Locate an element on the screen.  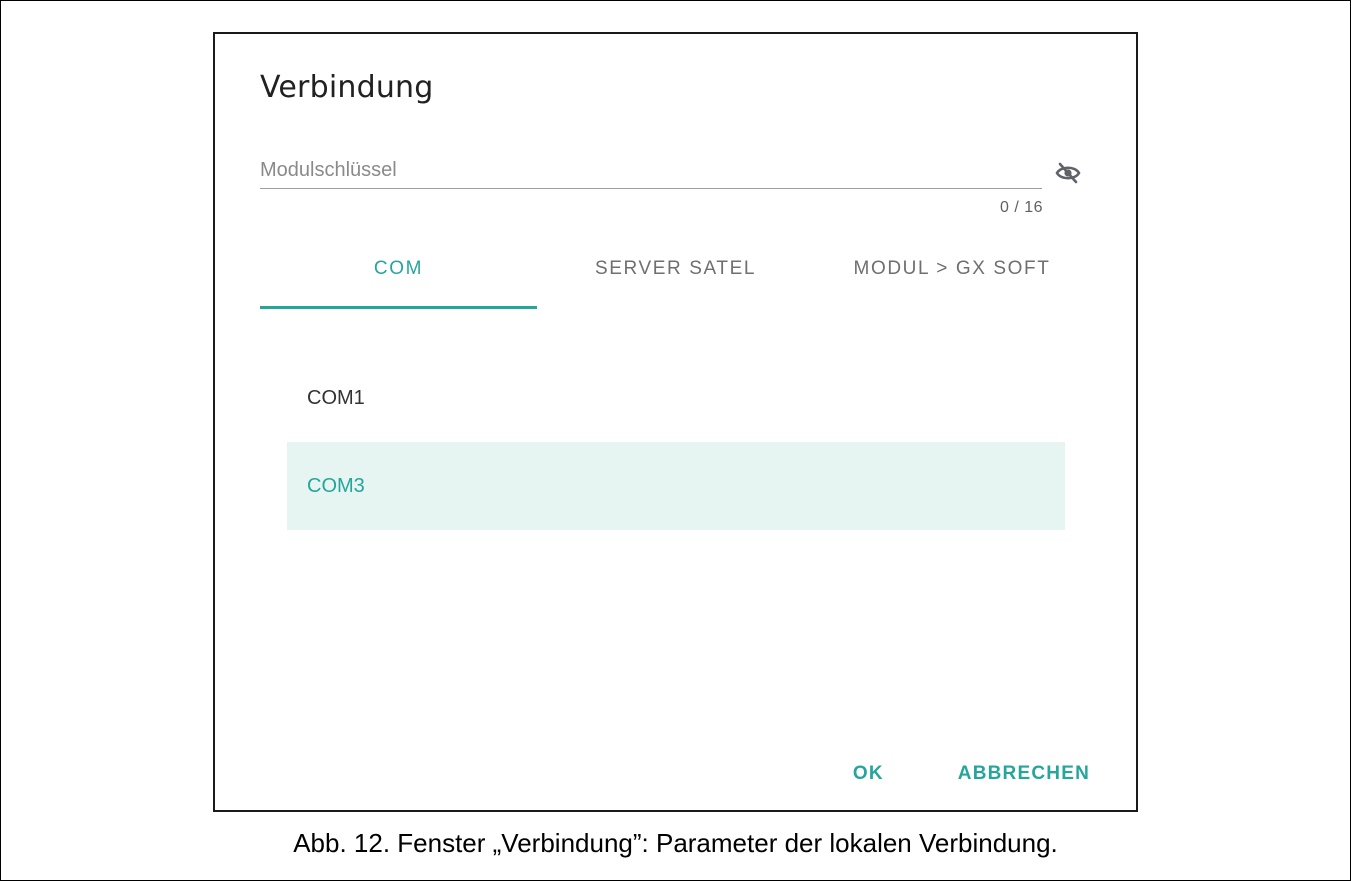
connection-tabs: COM SERVER SATEL MODUL > GX SOFT is located at coordinates (675, 280).